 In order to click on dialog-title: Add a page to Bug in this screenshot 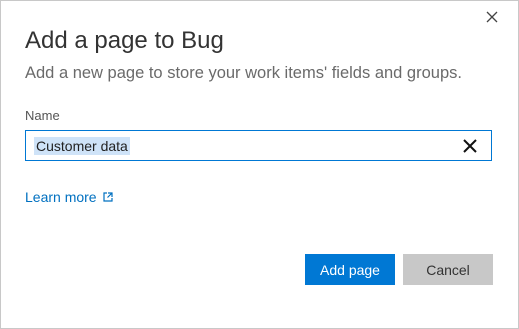, I will do `click(124, 40)`.